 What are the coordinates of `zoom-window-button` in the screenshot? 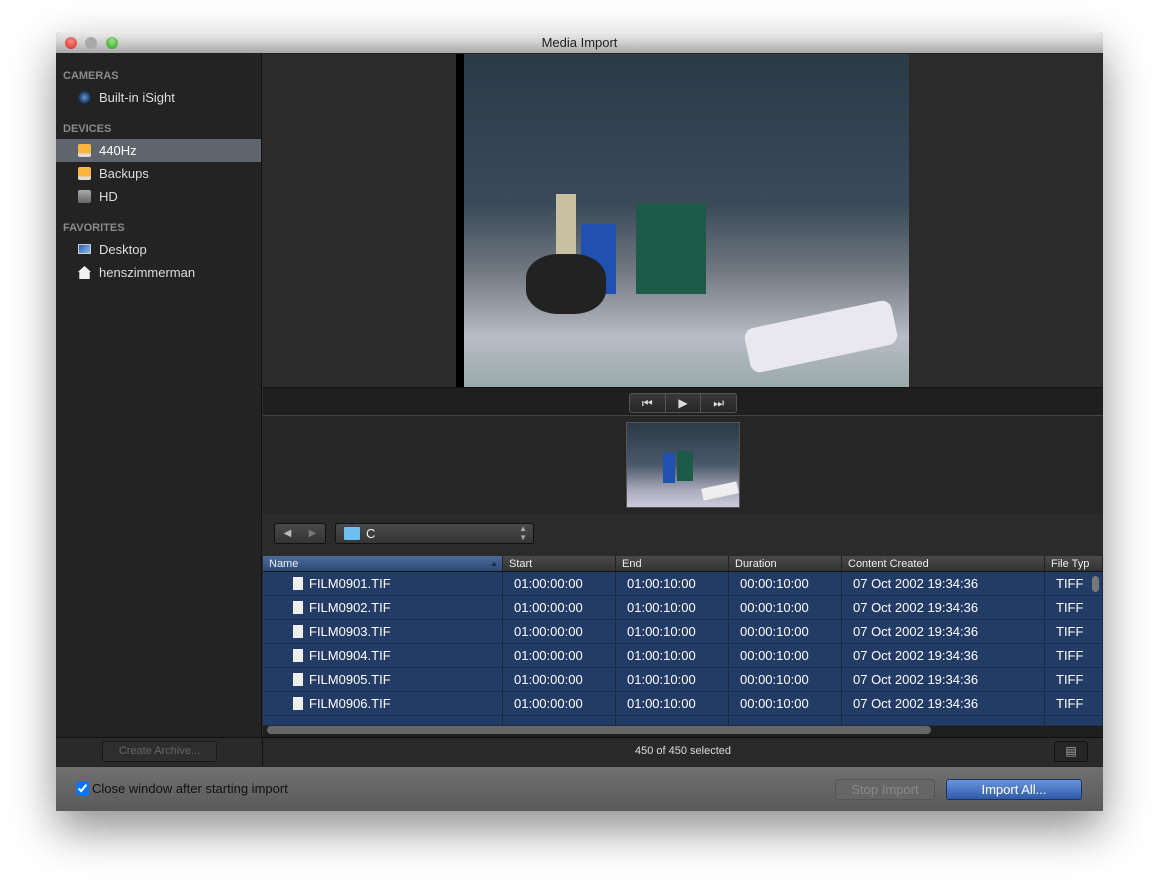 It's located at (112, 43).